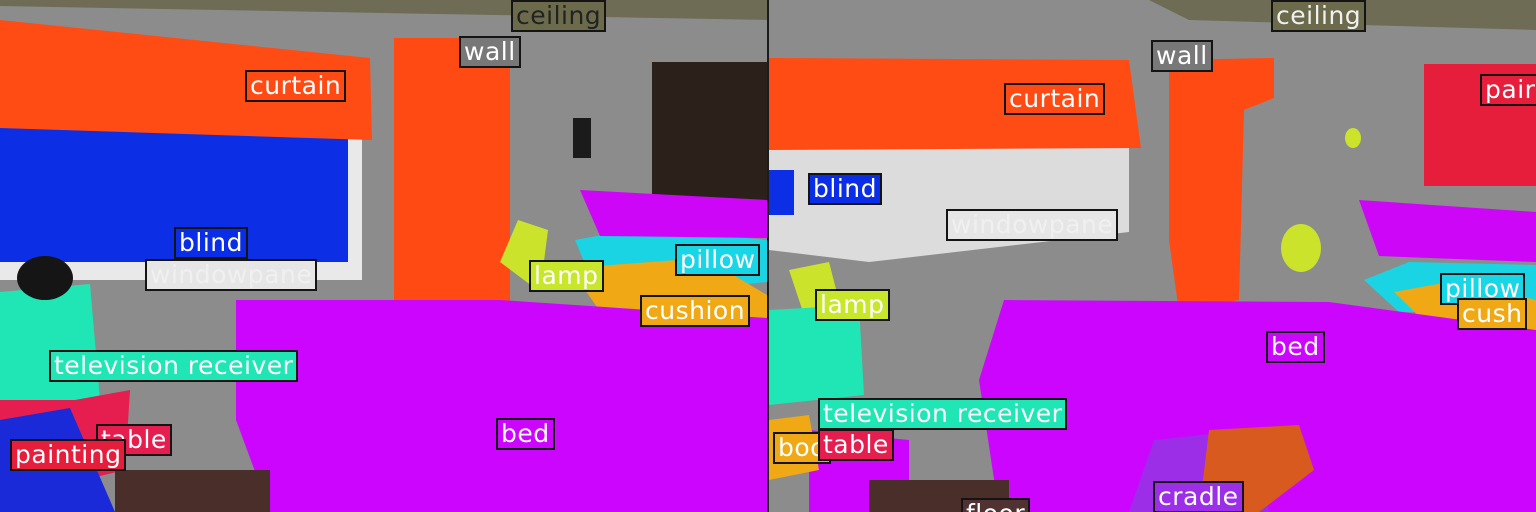 The image size is (1536, 512). I want to click on blind-region, so click(781, 192).